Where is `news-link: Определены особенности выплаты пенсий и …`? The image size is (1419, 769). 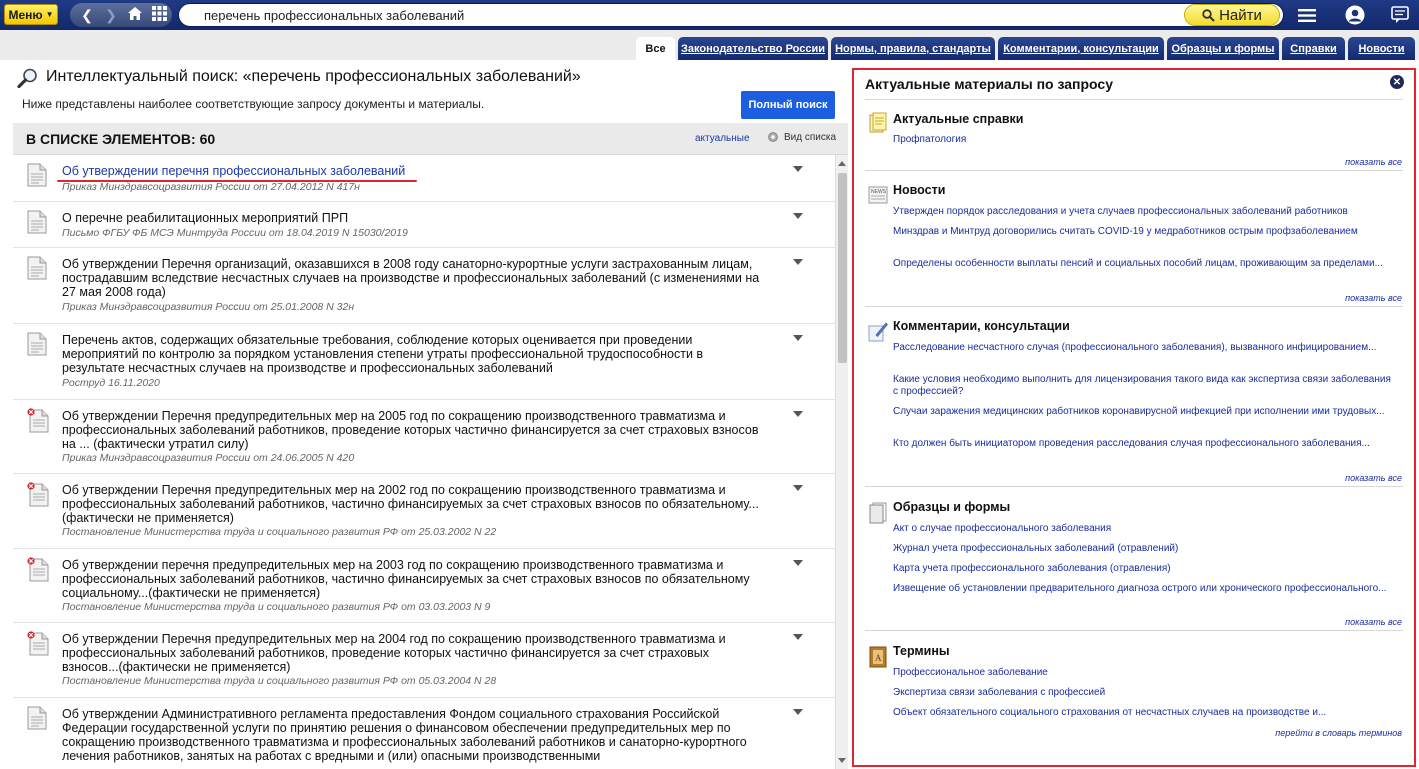
news-link: Определены особенности выплаты пенсий и … is located at coordinates (1143, 264).